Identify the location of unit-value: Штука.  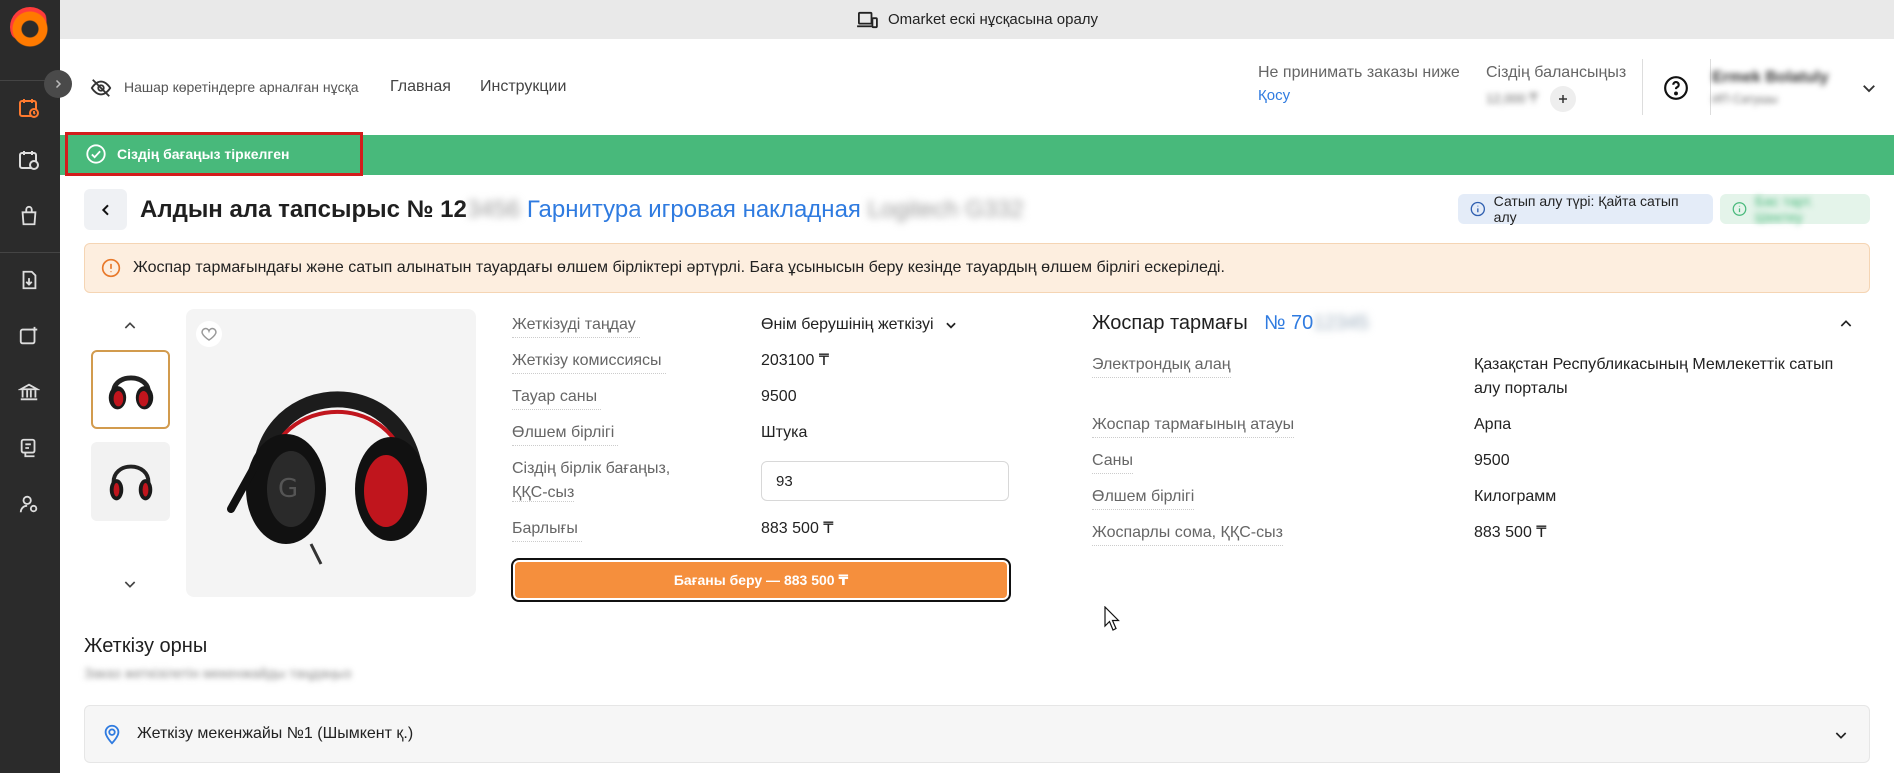
(784, 432).